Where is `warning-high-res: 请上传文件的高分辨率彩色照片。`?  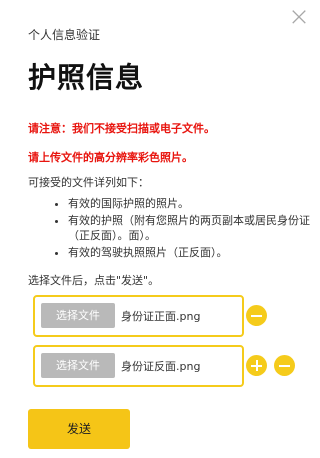 warning-high-res: 请上传文件的高分辨率彩色照片。 is located at coordinates (110, 157).